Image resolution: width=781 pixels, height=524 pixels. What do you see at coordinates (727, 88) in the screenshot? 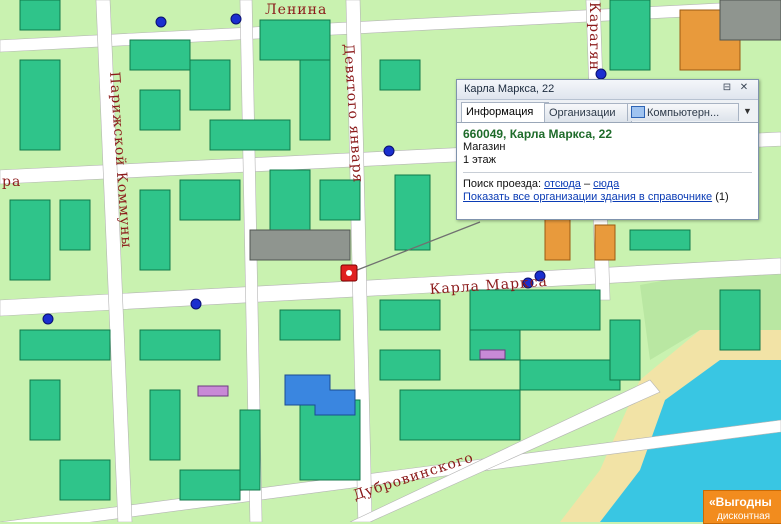
I see `pin-icon: ⊟` at bounding box center [727, 88].